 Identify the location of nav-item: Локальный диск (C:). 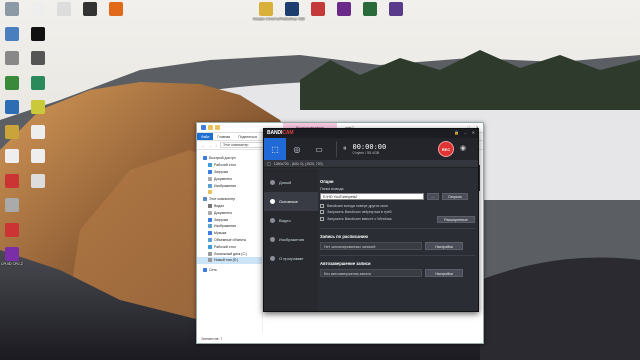
(229, 253).